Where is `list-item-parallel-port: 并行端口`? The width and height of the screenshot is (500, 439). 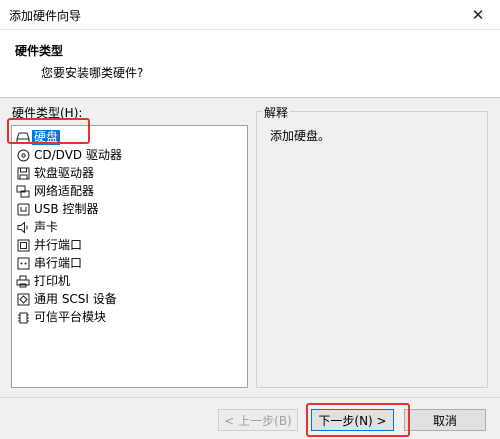
list-item-parallel-port: 并行端口 is located at coordinates (50, 245).